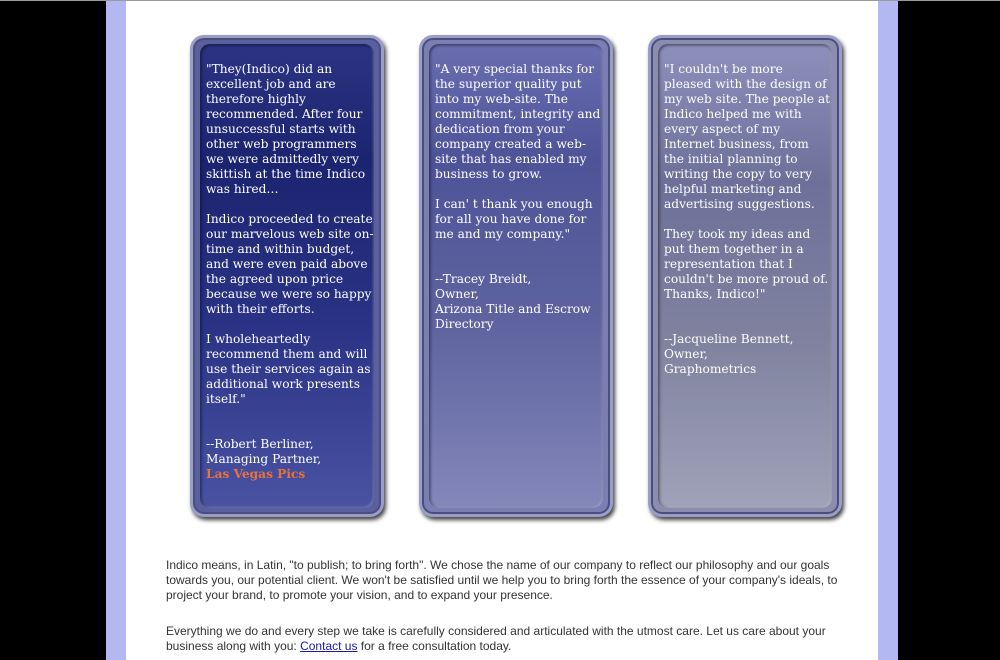 The image size is (1000, 660). What do you see at coordinates (513, 316) in the screenshot?
I see `signature-company: Arizona Title and Escrow Directory` at bounding box center [513, 316].